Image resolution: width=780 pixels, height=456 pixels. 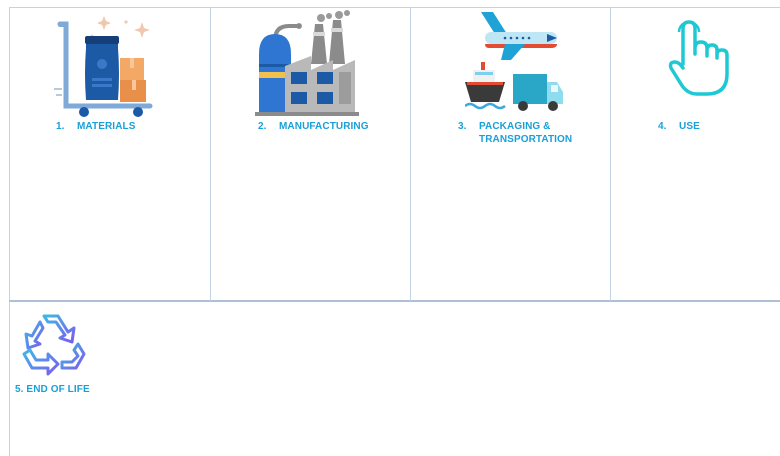 I want to click on touch-hand-icon, so click(x=698, y=58).